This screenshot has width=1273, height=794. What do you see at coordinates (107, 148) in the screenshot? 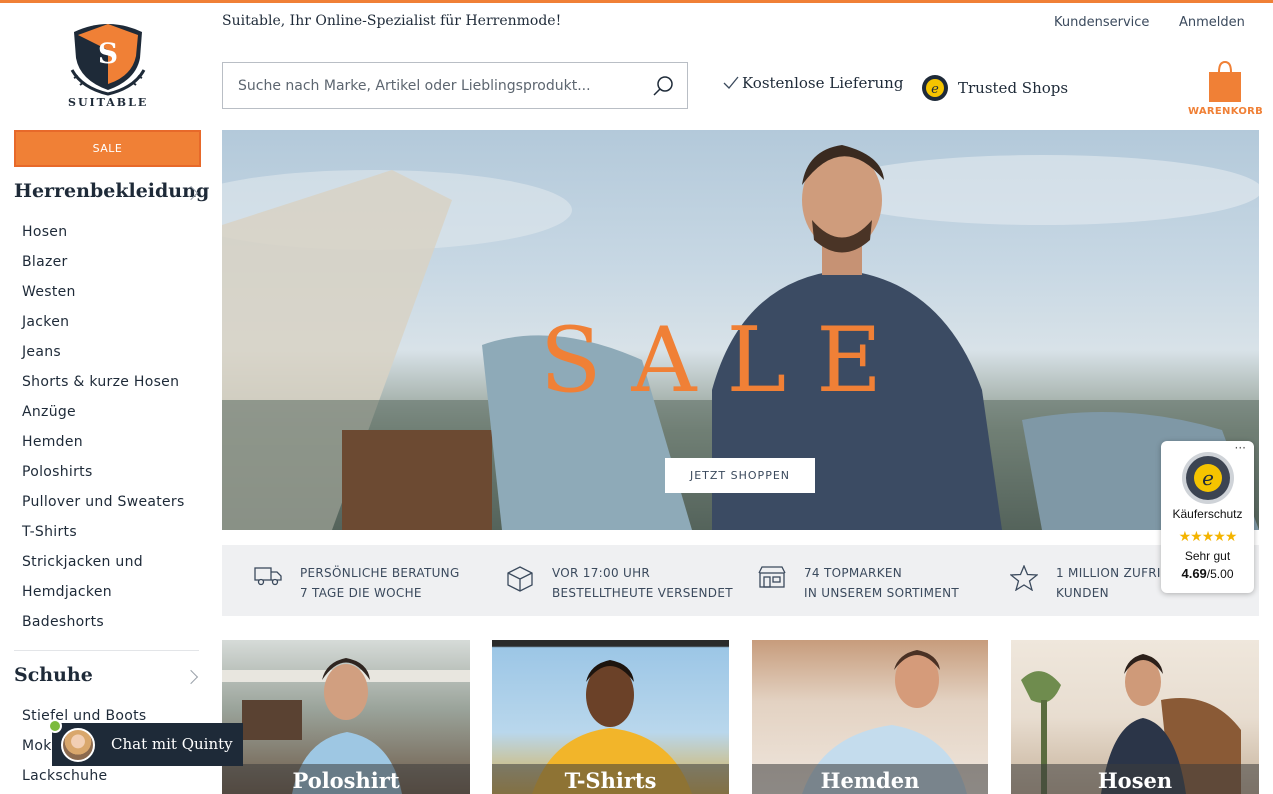
I see `sale-button: SALE` at bounding box center [107, 148].